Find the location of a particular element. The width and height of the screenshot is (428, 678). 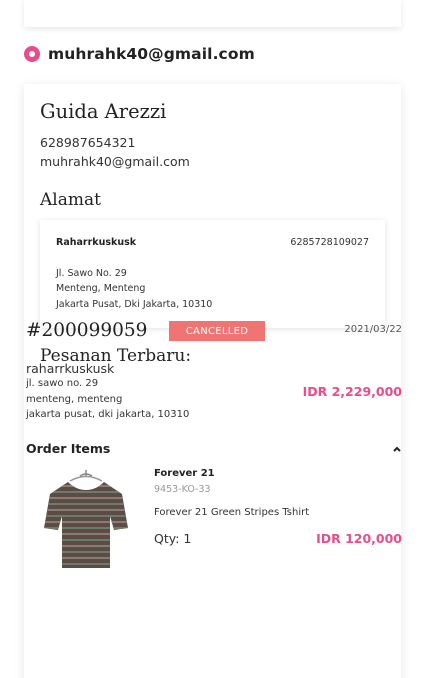

shipping-name: raharrkuskusk is located at coordinates (70, 368).